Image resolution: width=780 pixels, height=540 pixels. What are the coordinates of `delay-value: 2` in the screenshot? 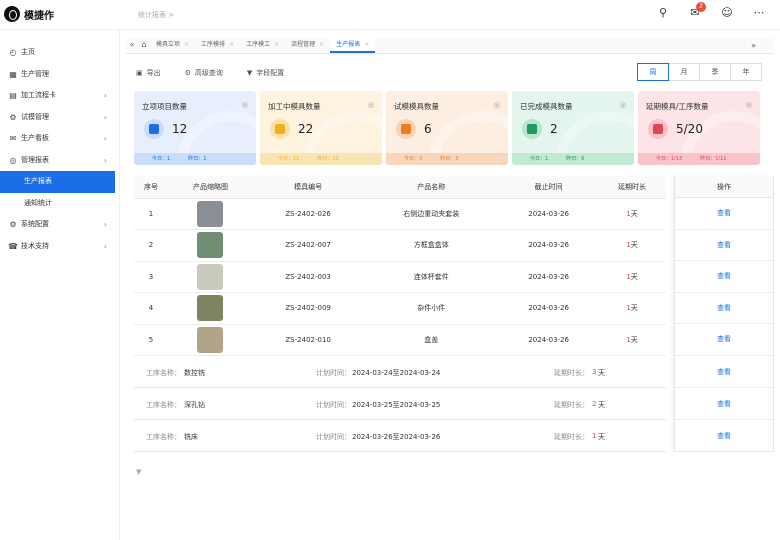 It's located at (594, 404).